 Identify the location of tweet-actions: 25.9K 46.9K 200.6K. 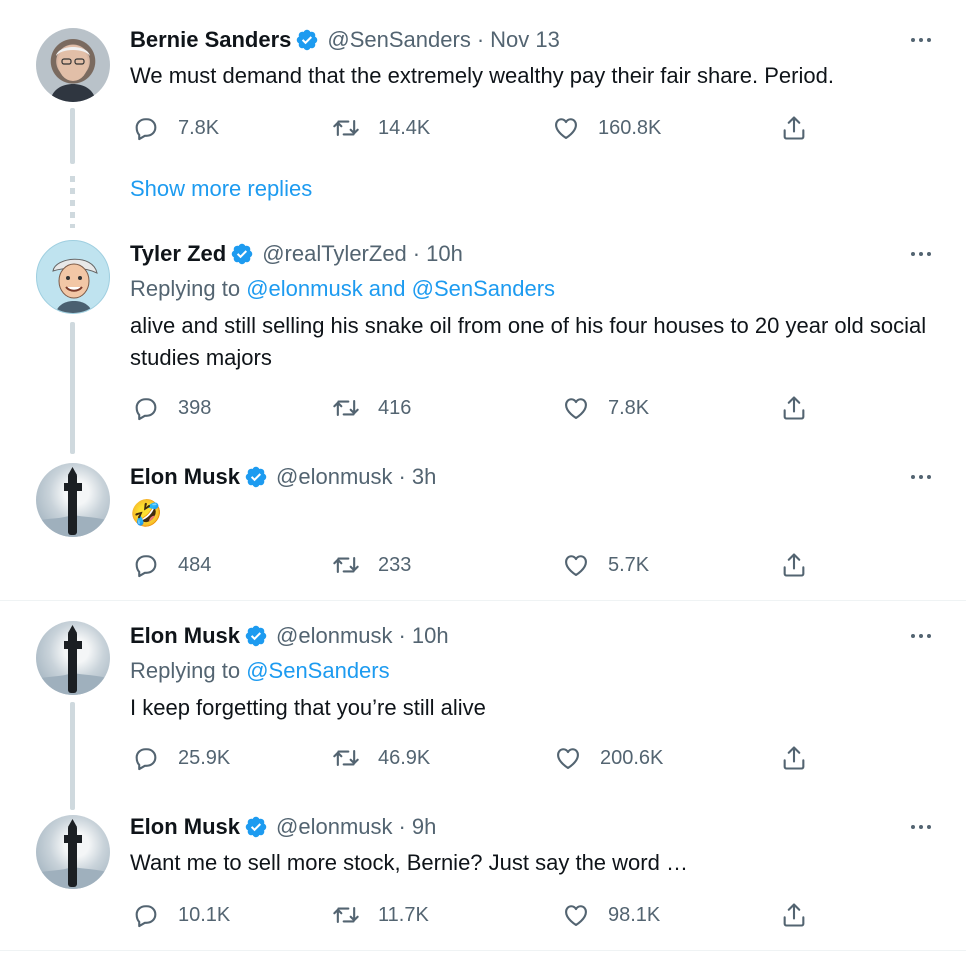
(480, 758).